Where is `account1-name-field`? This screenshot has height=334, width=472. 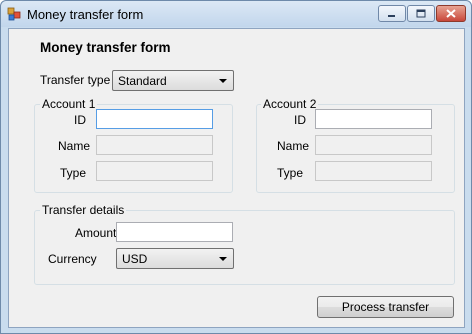 account1-name-field is located at coordinates (154, 145).